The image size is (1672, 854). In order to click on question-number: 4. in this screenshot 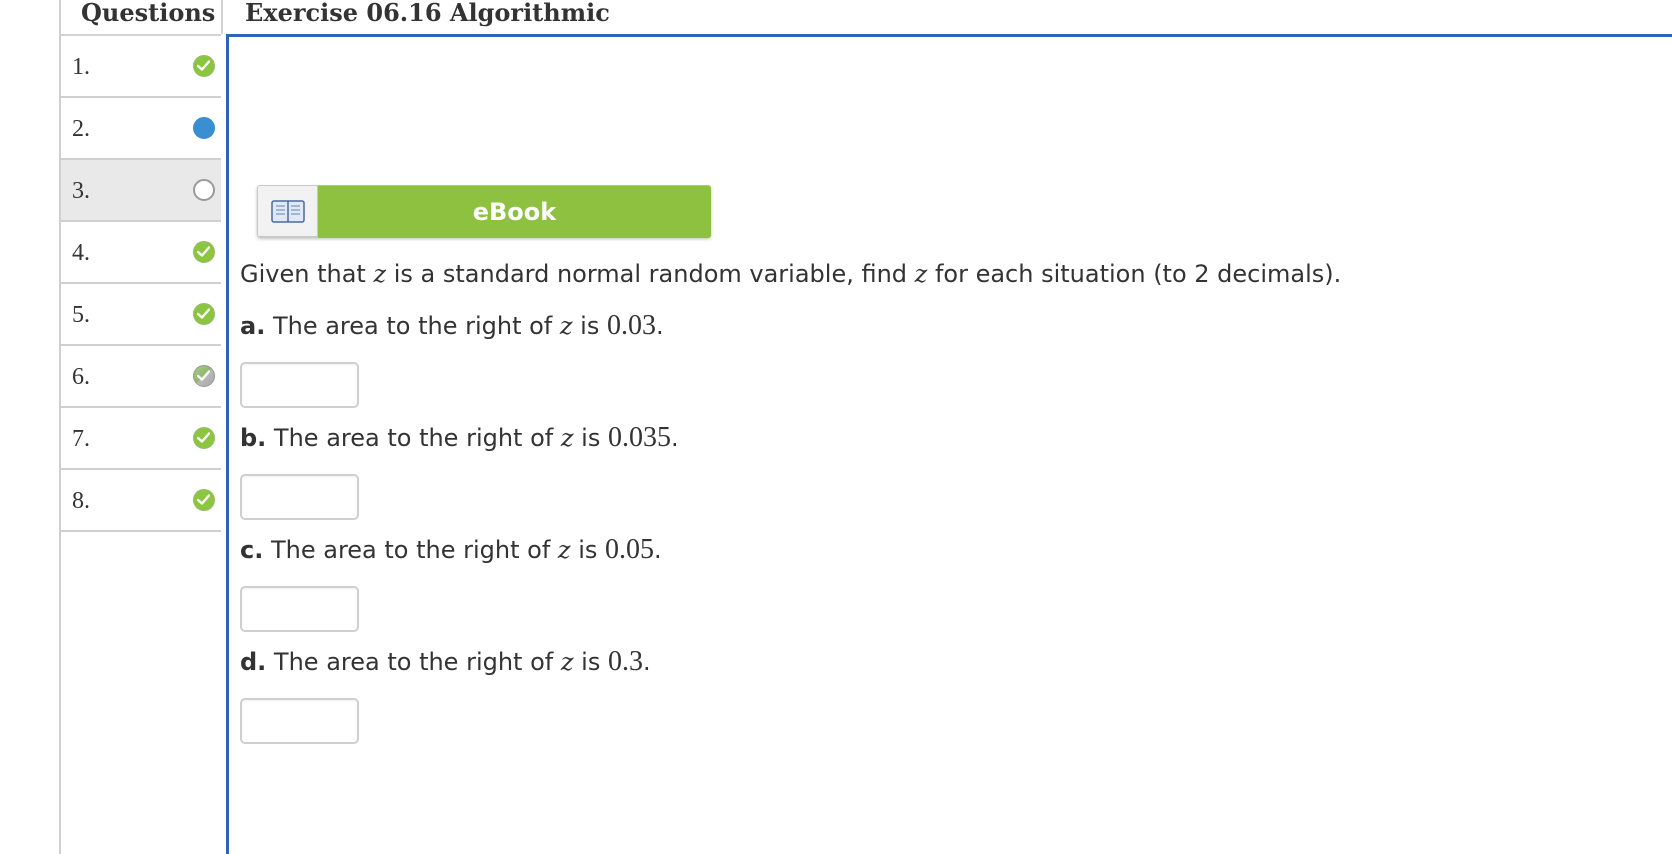, I will do `click(81, 253)`.